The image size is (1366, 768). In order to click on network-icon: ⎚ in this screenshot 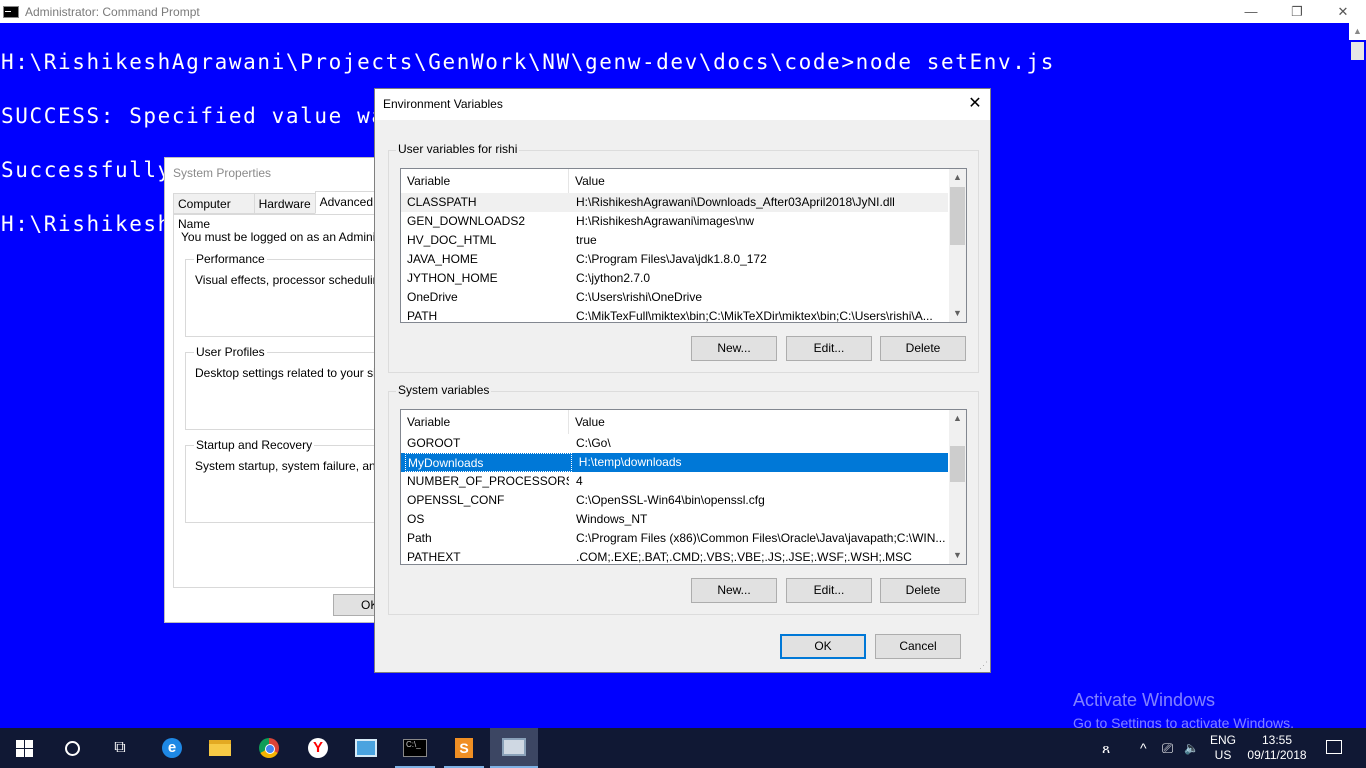, I will do `click(1168, 747)`.